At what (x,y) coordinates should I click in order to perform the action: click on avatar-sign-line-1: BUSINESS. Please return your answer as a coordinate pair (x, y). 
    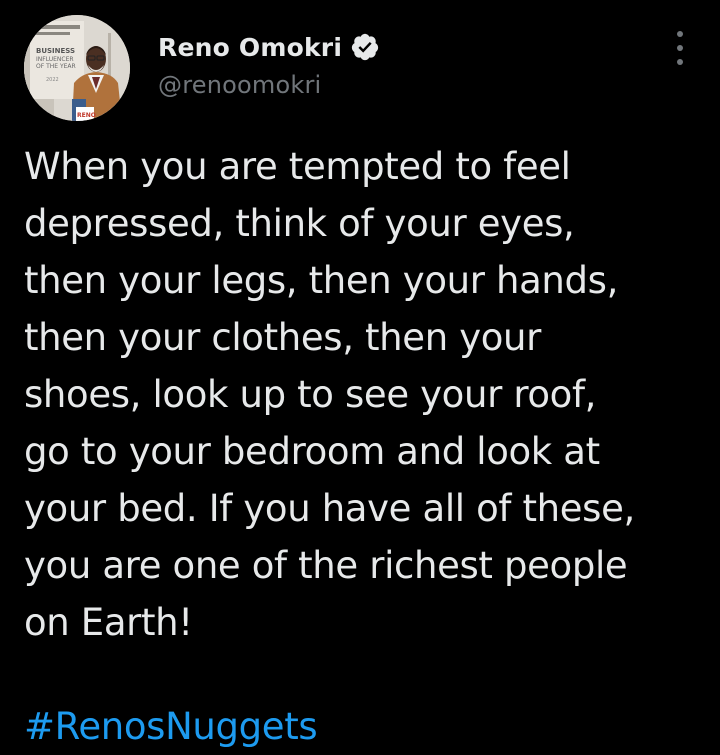
    Looking at the image, I should click on (55, 51).